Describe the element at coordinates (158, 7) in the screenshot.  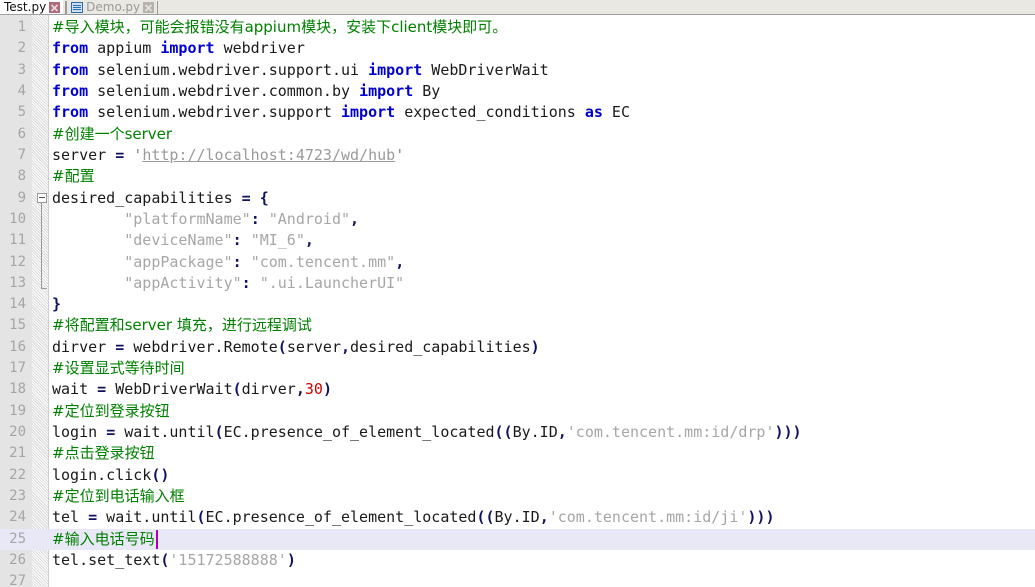
I see `tab-divider` at that location.